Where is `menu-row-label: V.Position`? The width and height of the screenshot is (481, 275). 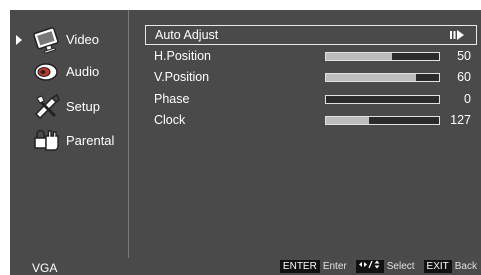
menu-row-label: V.Position is located at coordinates (182, 77).